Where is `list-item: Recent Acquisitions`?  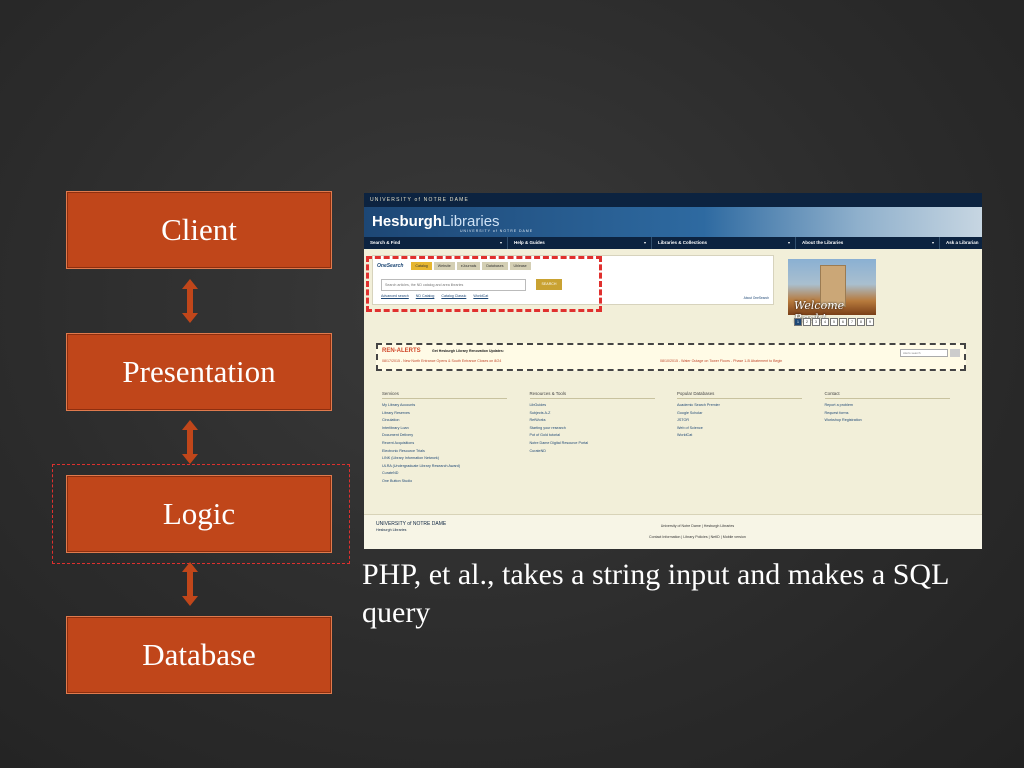 list-item: Recent Acquisitions is located at coordinates (455, 444).